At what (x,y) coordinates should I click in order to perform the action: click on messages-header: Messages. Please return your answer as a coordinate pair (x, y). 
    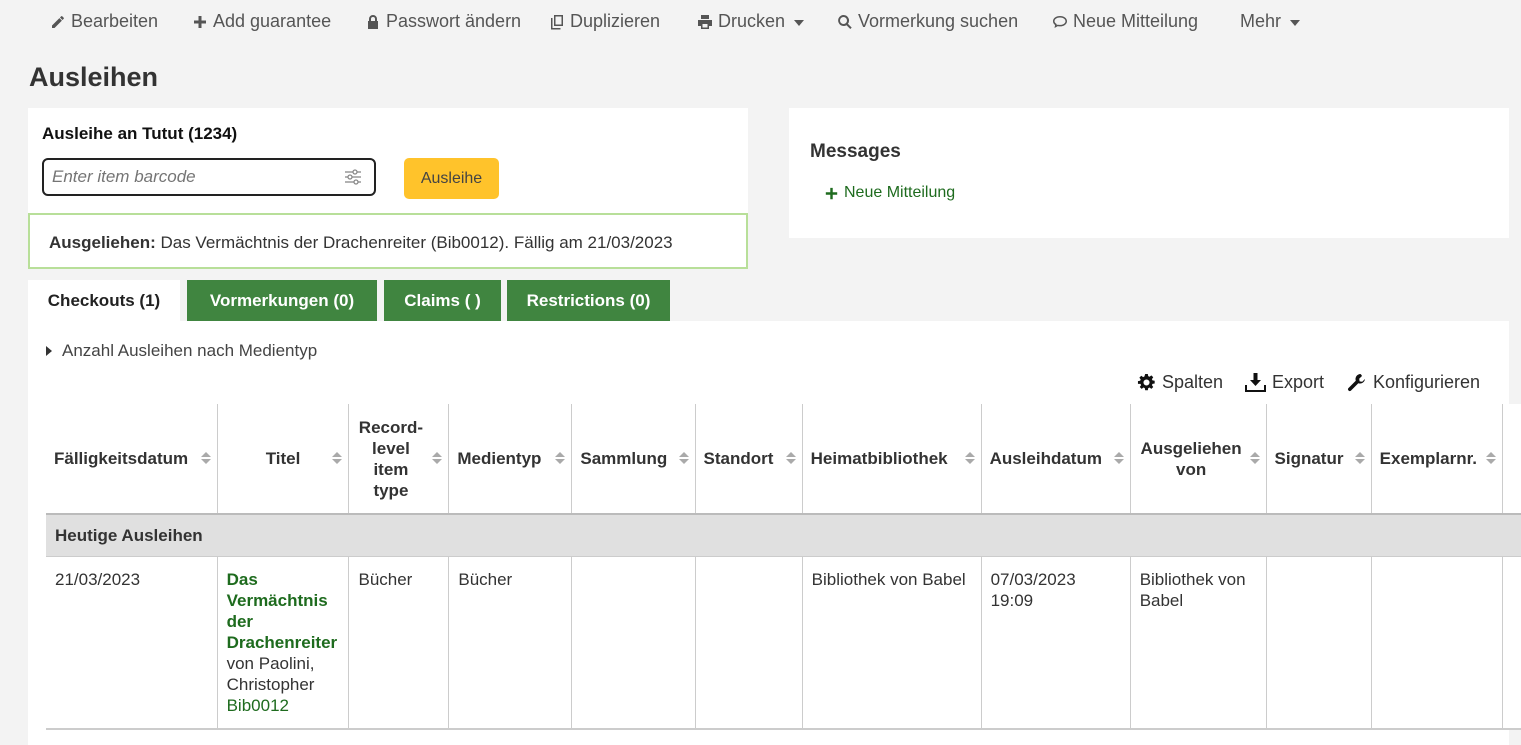
    Looking at the image, I should click on (855, 151).